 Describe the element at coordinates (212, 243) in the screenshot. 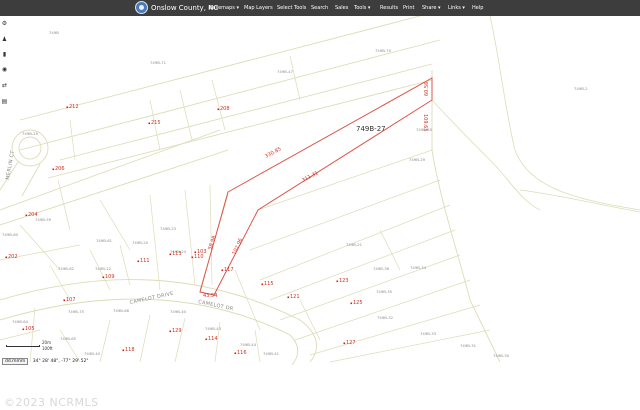

I see `dimension-label: 58.98` at that location.